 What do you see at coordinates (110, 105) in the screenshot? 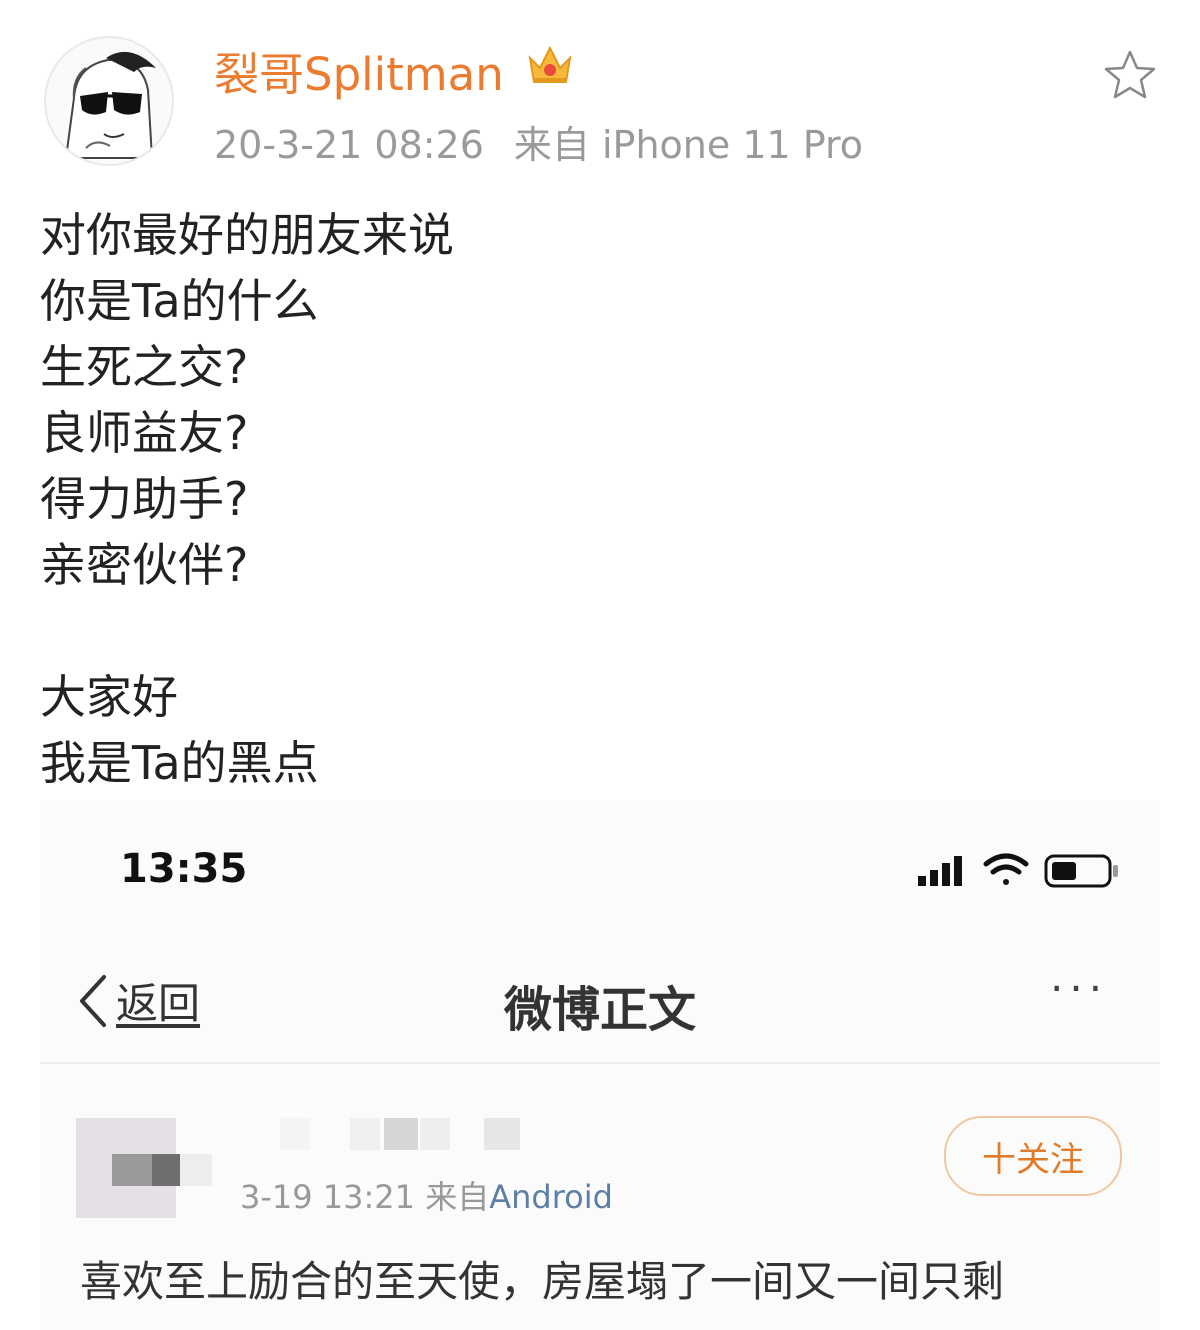
I see `avatar-illustration` at bounding box center [110, 105].